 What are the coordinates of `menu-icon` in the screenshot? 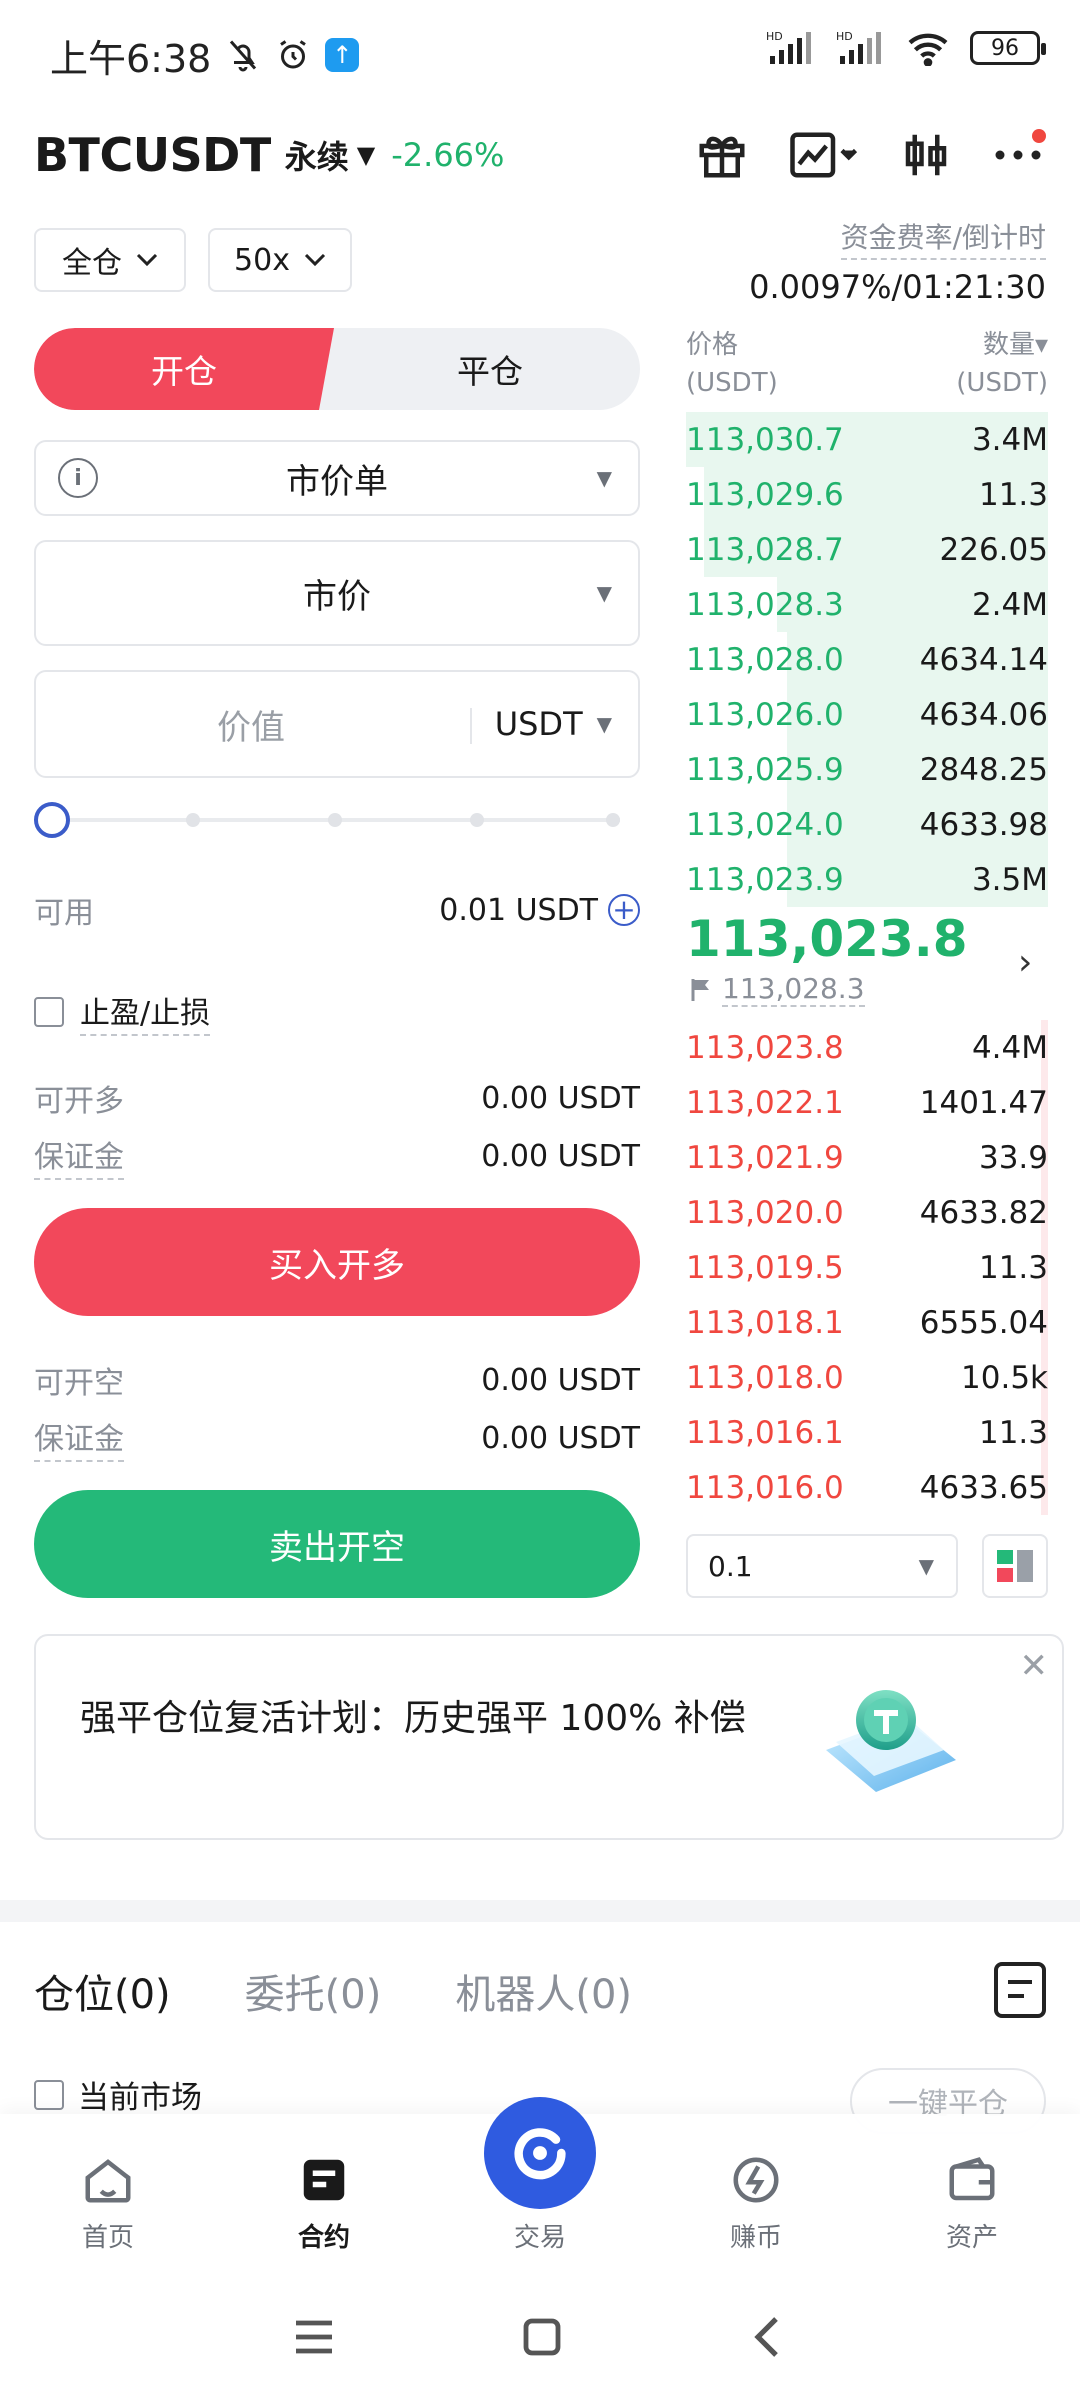 It's located at (314, 2337).